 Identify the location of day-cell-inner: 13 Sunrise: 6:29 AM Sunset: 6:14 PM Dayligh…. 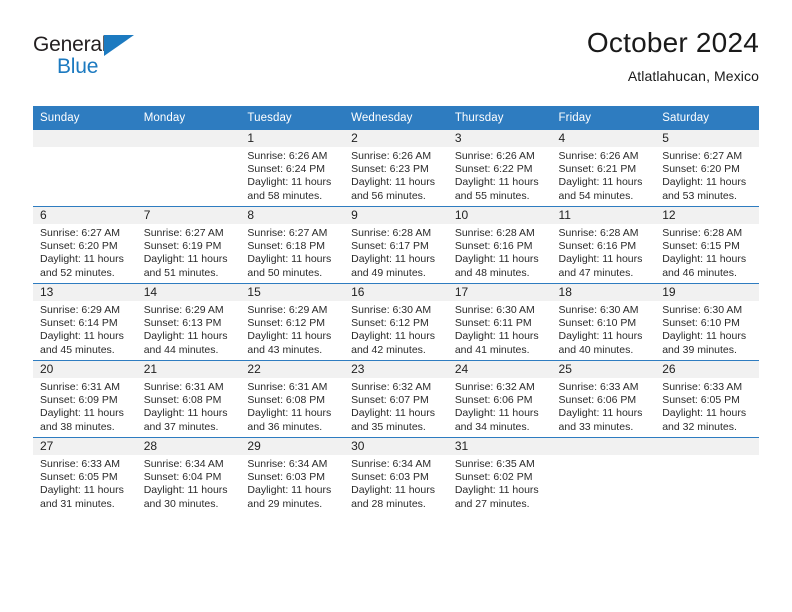
(85, 322).